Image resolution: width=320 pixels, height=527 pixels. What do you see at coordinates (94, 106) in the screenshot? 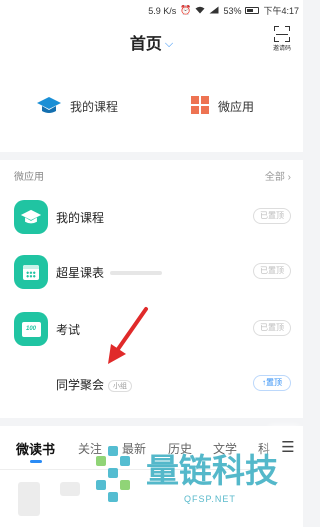
I see `my-courses-shortcut-label: 我的课程` at bounding box center [94, 106].